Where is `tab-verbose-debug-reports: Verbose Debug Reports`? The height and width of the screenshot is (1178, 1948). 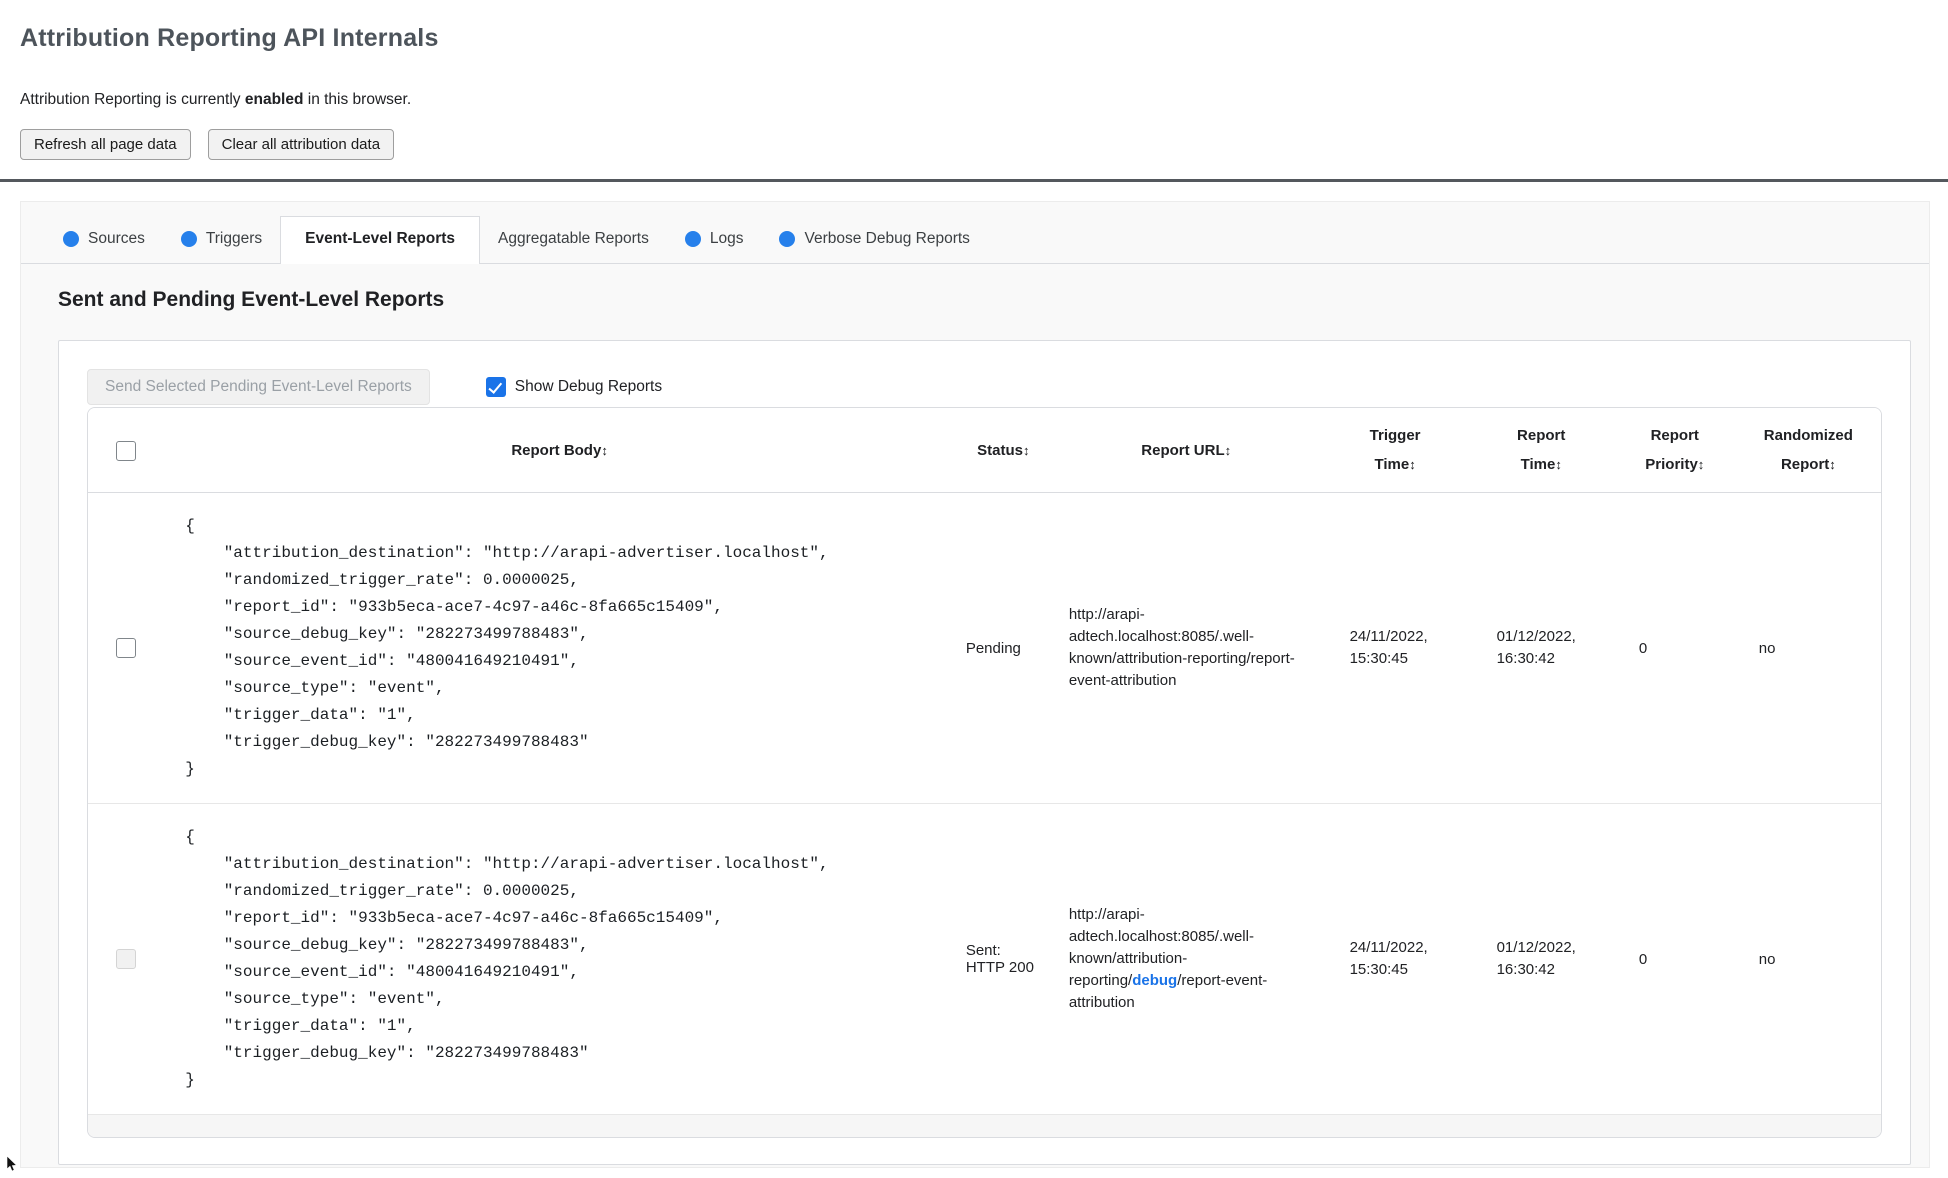 tab-verbose-debug-reports: Verbose Debug Reports is located at coordinates (874, 240).